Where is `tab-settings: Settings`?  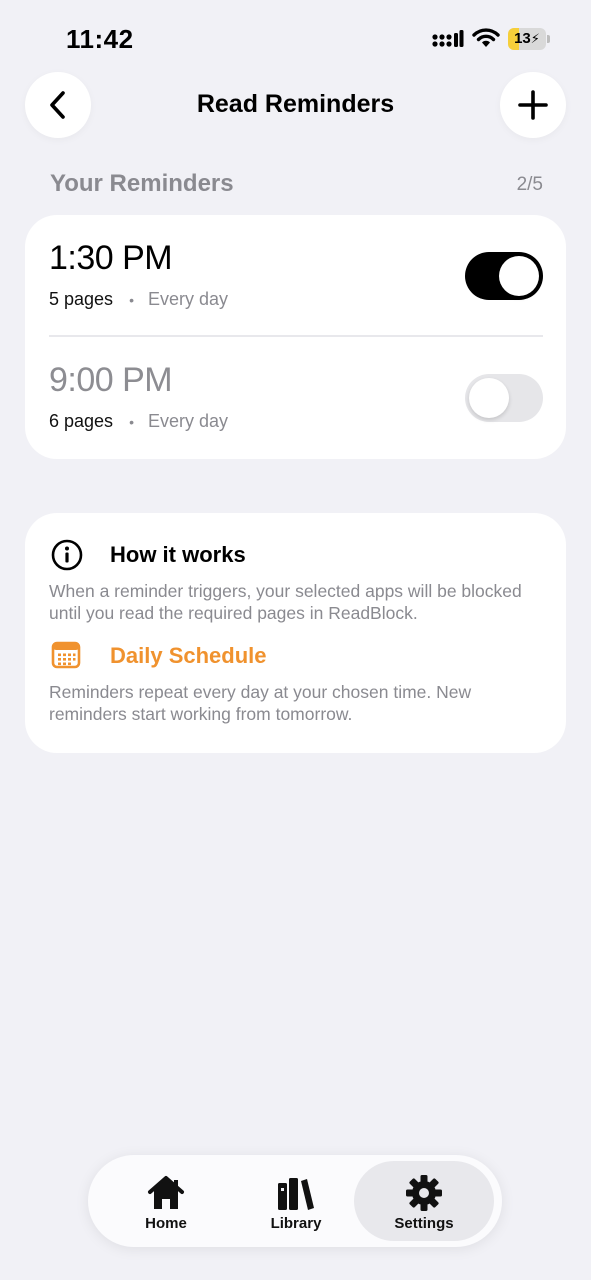 tab-settings: Settings is located at coordinates (424, 1201).